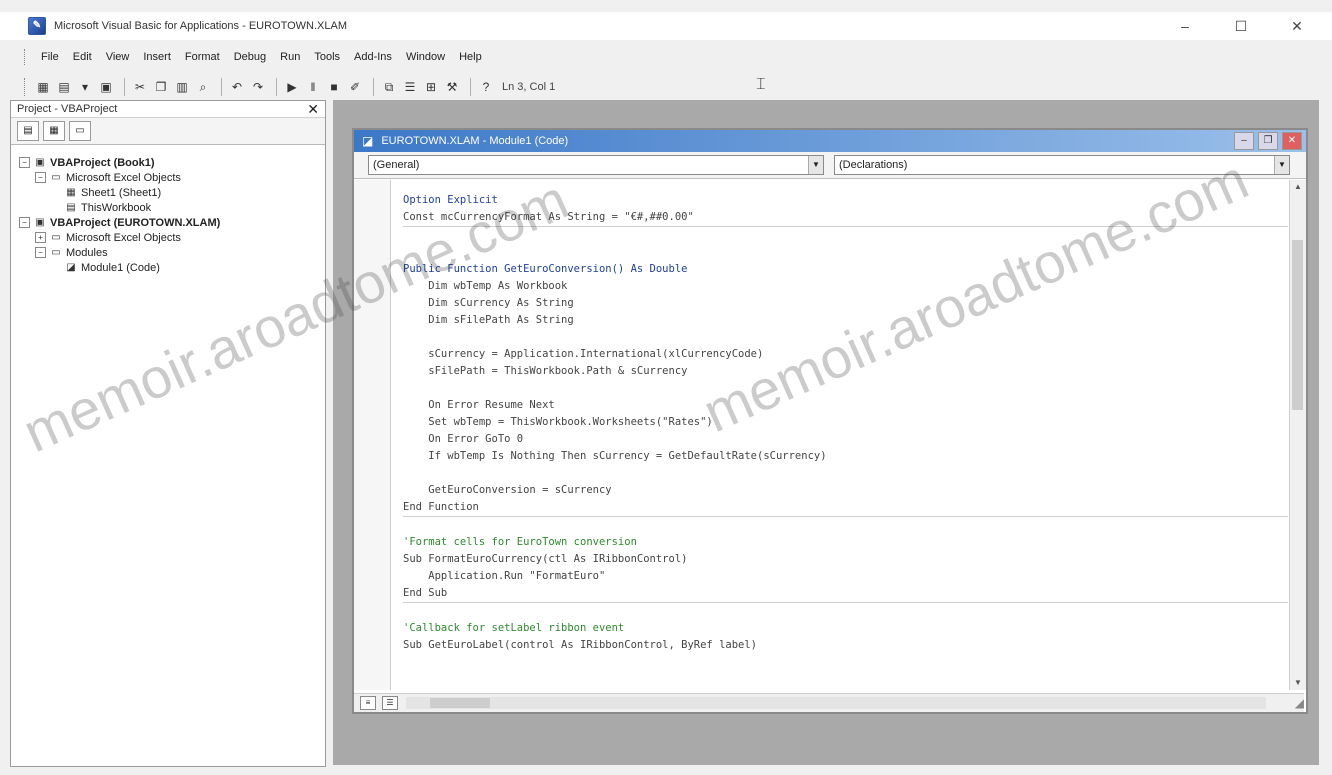 The width and height of the screenshot is (1332, 775). What do you see at coordinates (470, 57) in the screenshot?
I see `menu-help: Help` at bounding box center [470, 57].